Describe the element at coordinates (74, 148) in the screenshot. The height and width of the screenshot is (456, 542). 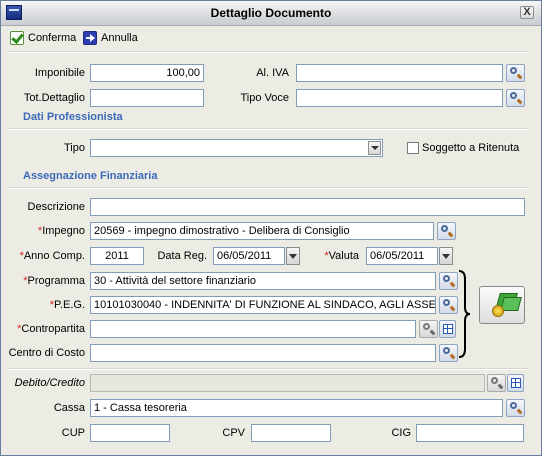
I see `tipo-label: Tipo` at that location.